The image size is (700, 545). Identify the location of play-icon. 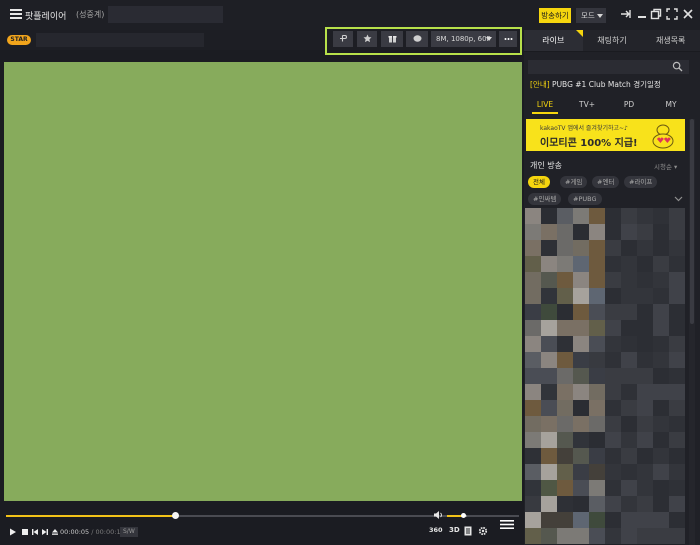
(13, 532).